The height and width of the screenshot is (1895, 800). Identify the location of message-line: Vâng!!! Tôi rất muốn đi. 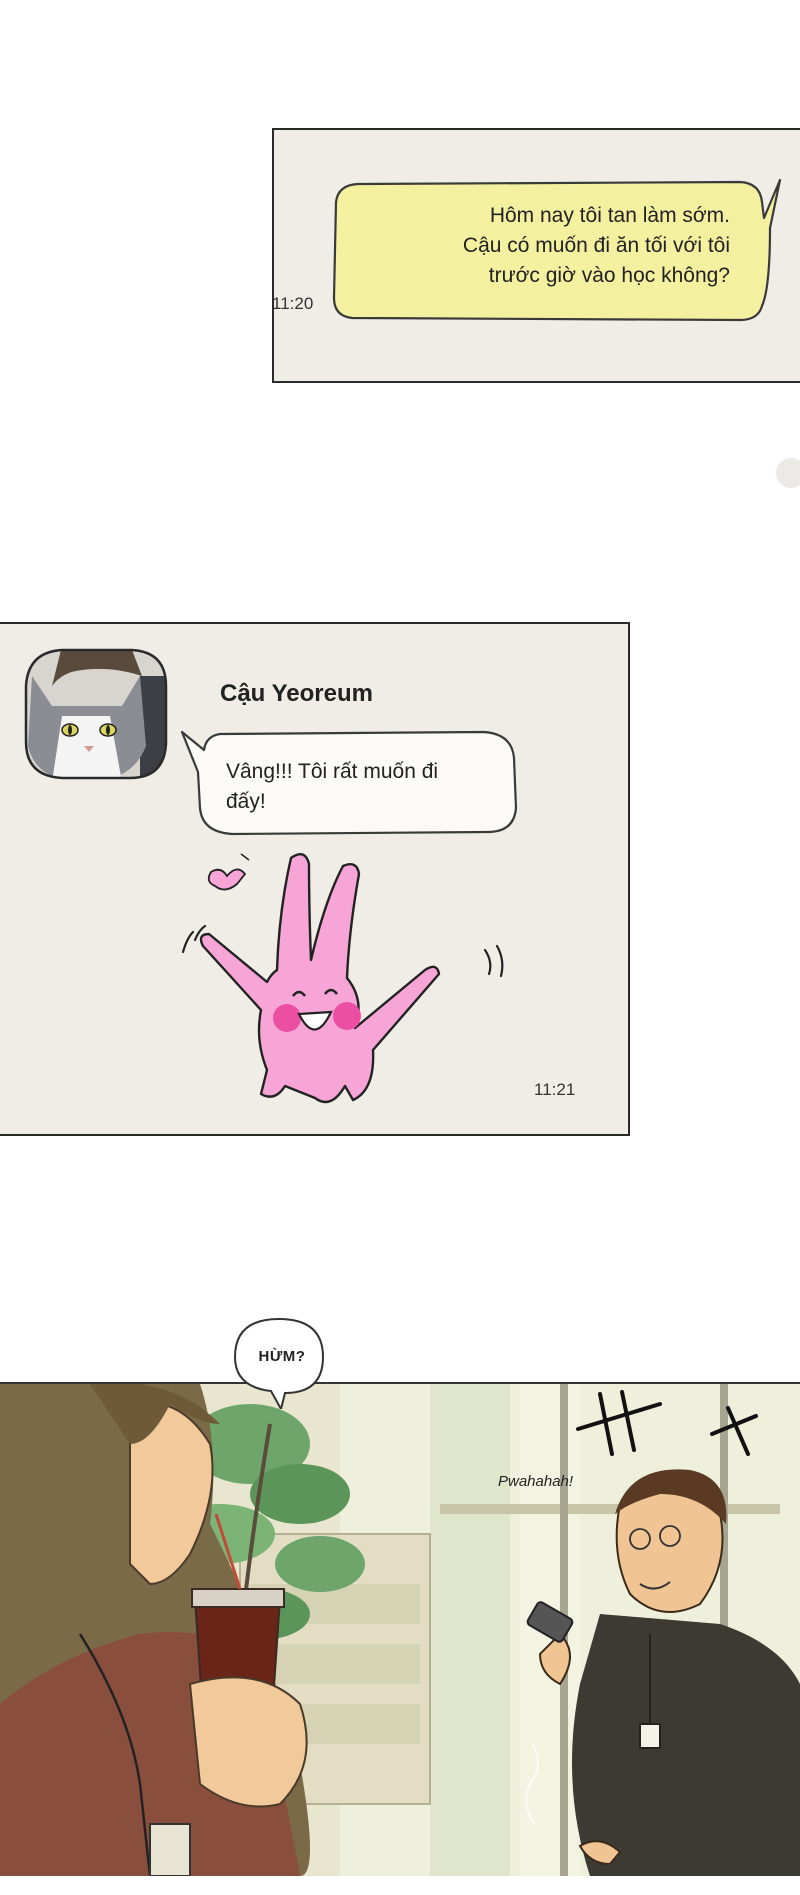
(332, 771).